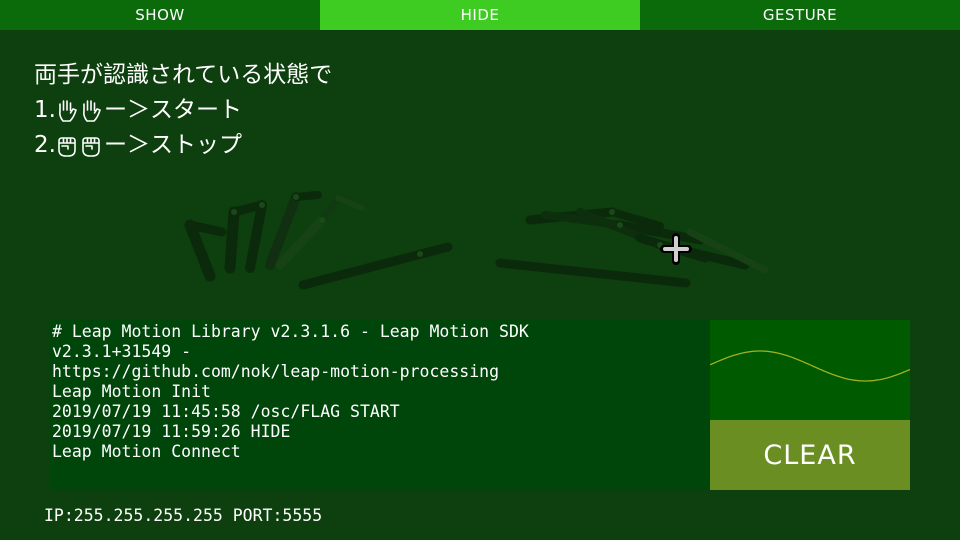 The height and width of the screenshot is (540, 960). Describe the element at coordinates (476, 240) in the screenshot. I see `hand-skeleton-visualization` at that location.